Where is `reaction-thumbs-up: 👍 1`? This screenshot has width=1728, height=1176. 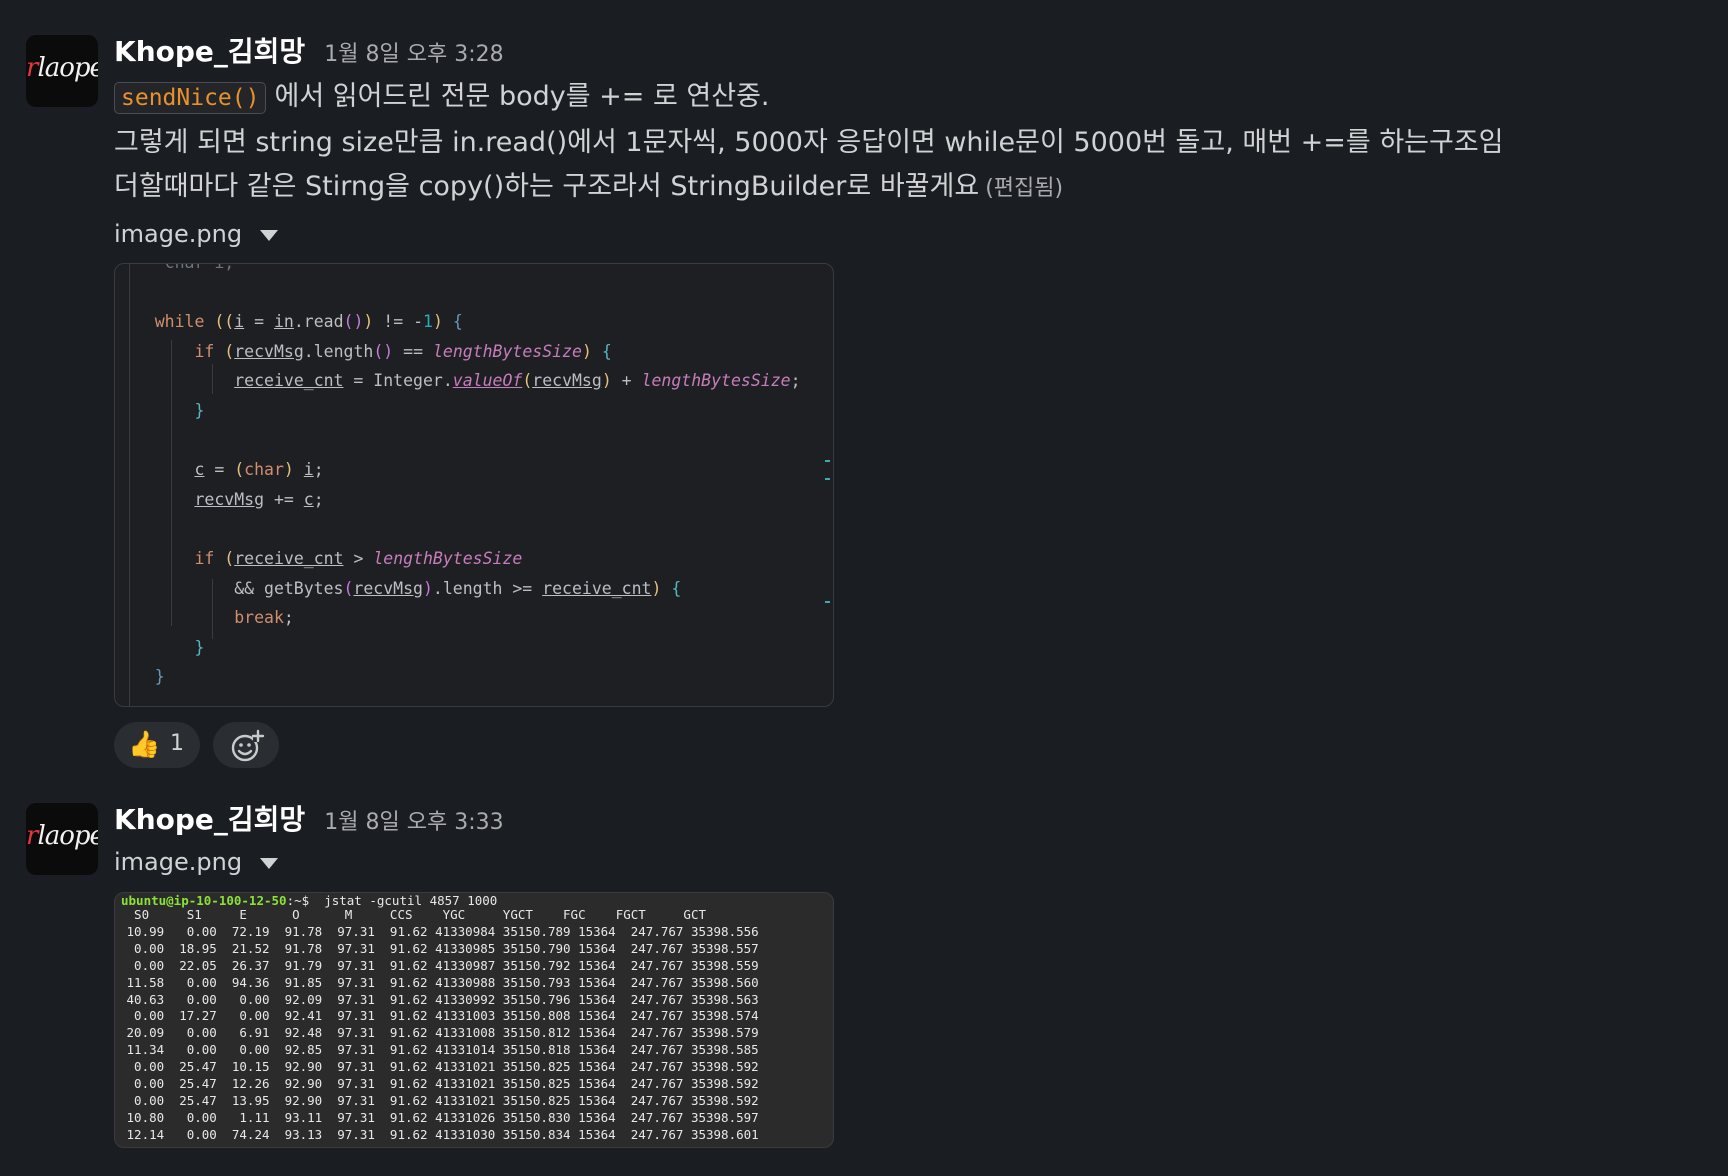 reaction-thumbs-up: 👍 1 is located at coordinates (157, 745).